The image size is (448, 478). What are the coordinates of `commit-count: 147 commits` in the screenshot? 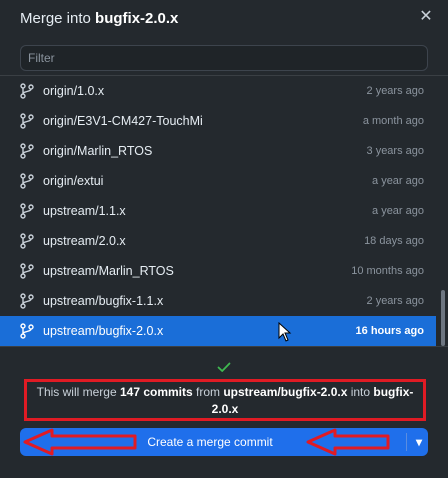 It's located at (156, 392).